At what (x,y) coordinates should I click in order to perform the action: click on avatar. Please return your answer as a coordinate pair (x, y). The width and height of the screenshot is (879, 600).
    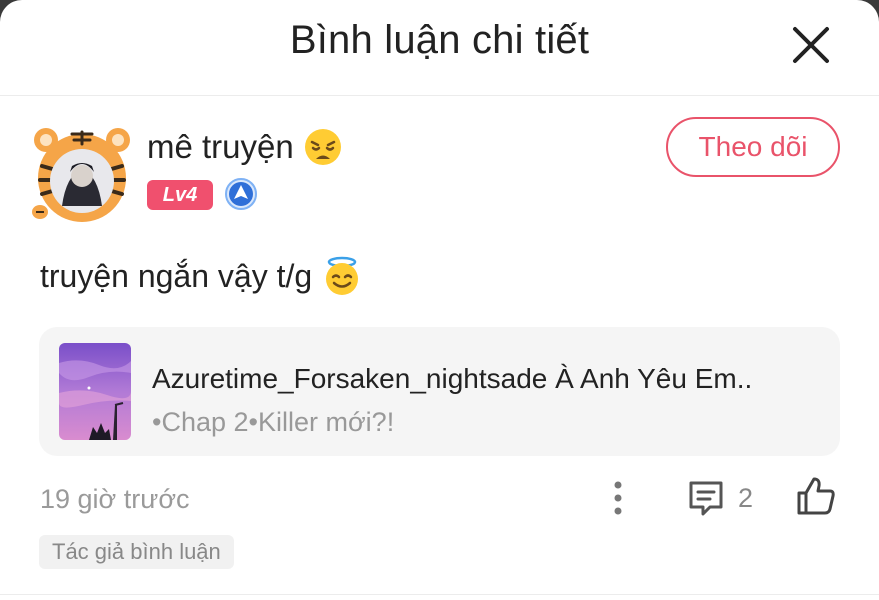
    Looking at the image, I should click on (82, 174).